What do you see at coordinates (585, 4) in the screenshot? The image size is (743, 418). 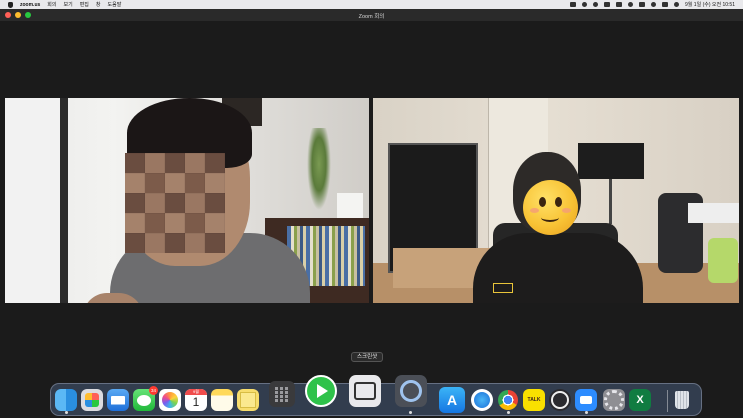 I see `screen-record-icon` at bounding box center [585, 4].